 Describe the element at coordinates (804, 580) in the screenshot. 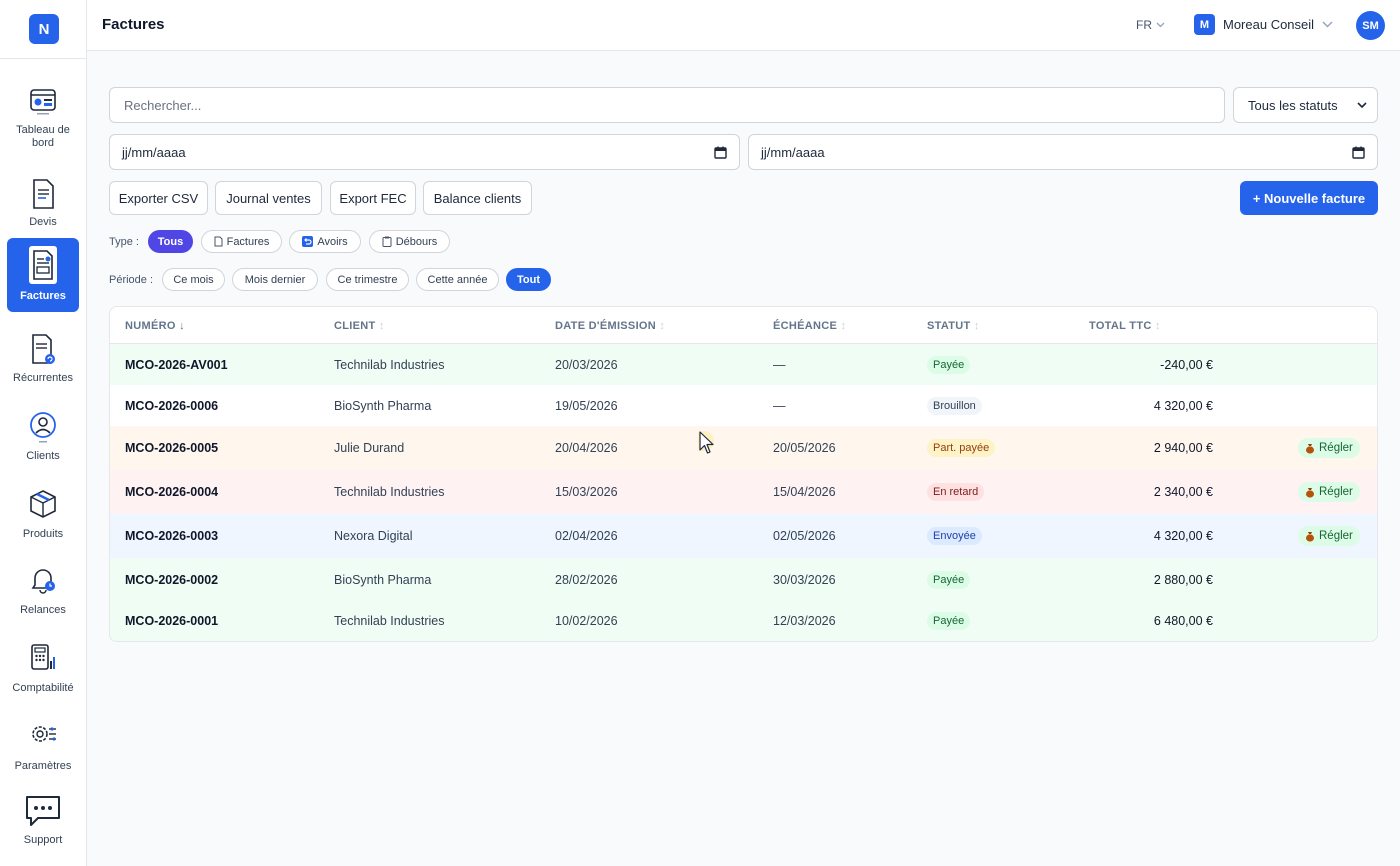

I see `due-date: 30/03/2026` at that location.